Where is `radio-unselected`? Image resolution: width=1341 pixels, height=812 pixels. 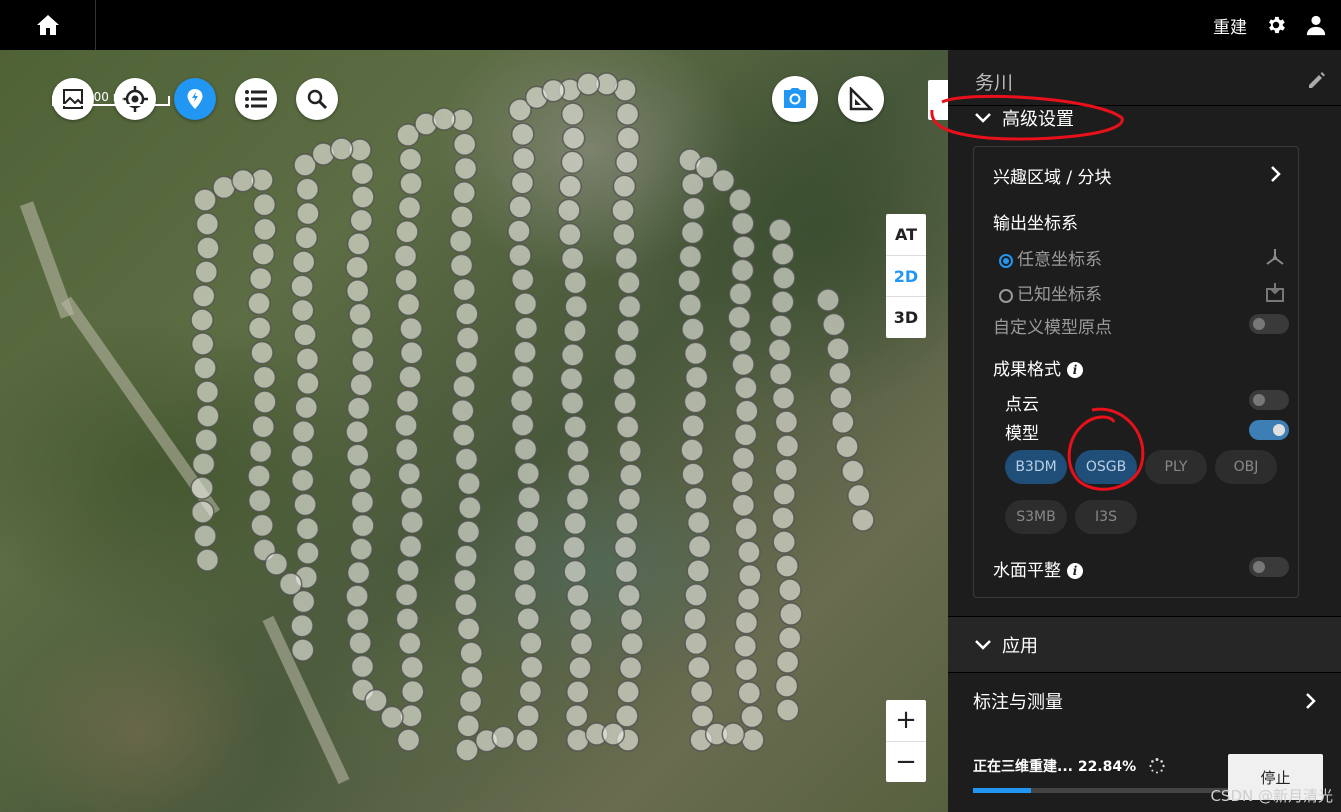 radio-unselected is located at coordinates (1006, 296).